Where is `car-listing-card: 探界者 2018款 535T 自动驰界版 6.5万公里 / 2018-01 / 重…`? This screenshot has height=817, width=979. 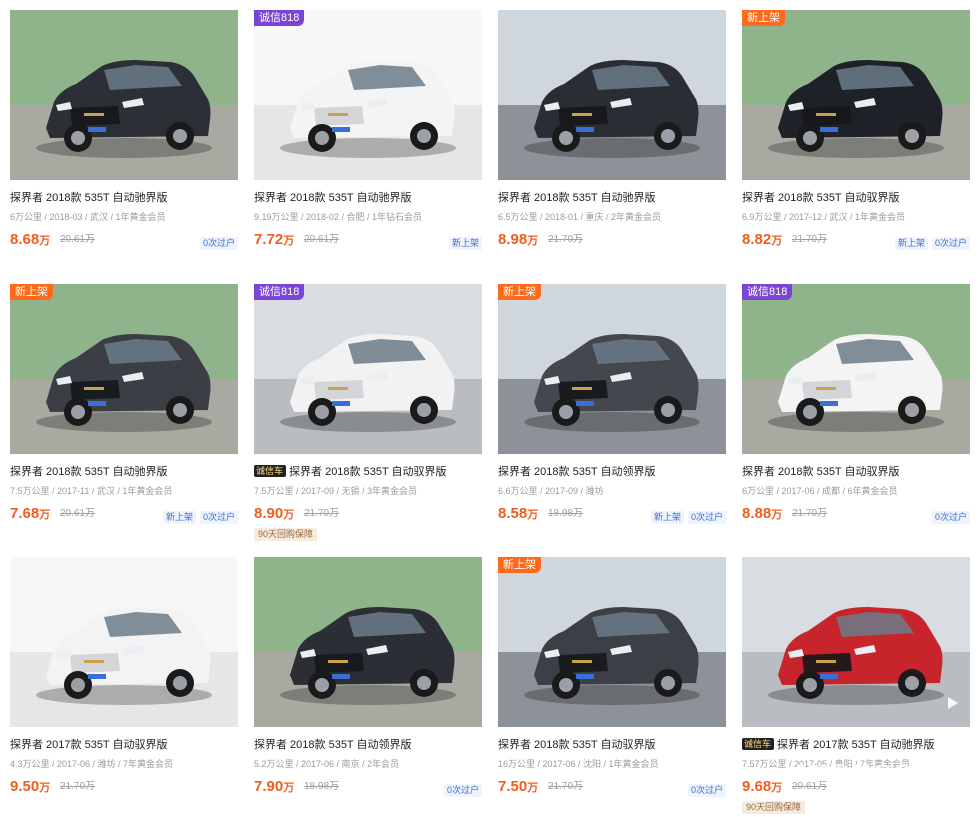
car-listing-card: 探界者 2018款 535T 自动驰界版 6.5万公里 / 2018-01 / 重… is located at coordinates (612, 140).